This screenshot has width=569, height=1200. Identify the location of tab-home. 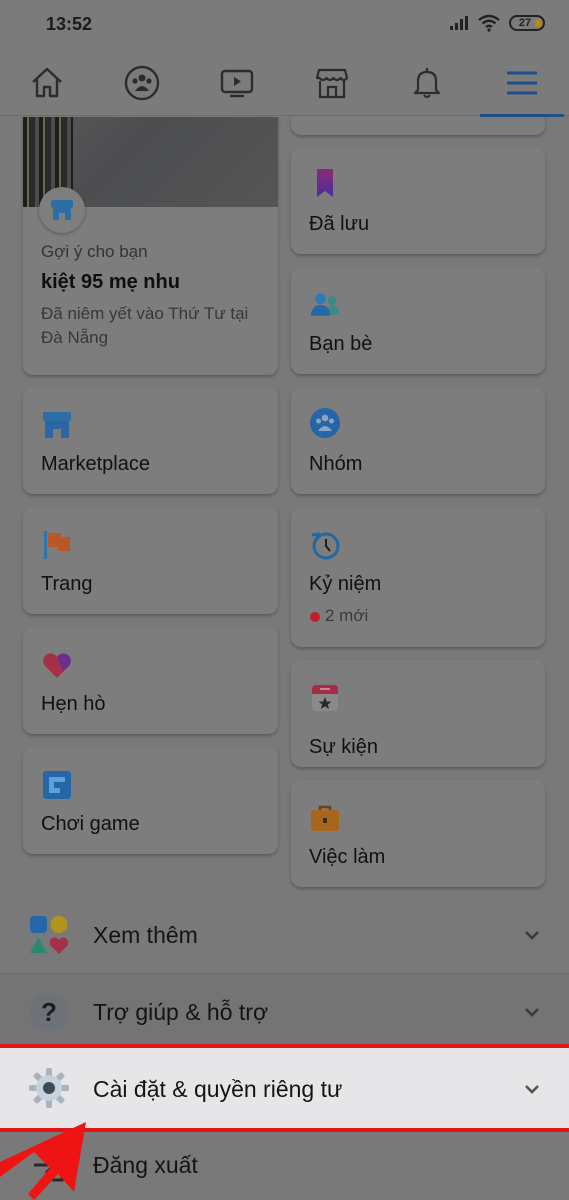
(47, 83).